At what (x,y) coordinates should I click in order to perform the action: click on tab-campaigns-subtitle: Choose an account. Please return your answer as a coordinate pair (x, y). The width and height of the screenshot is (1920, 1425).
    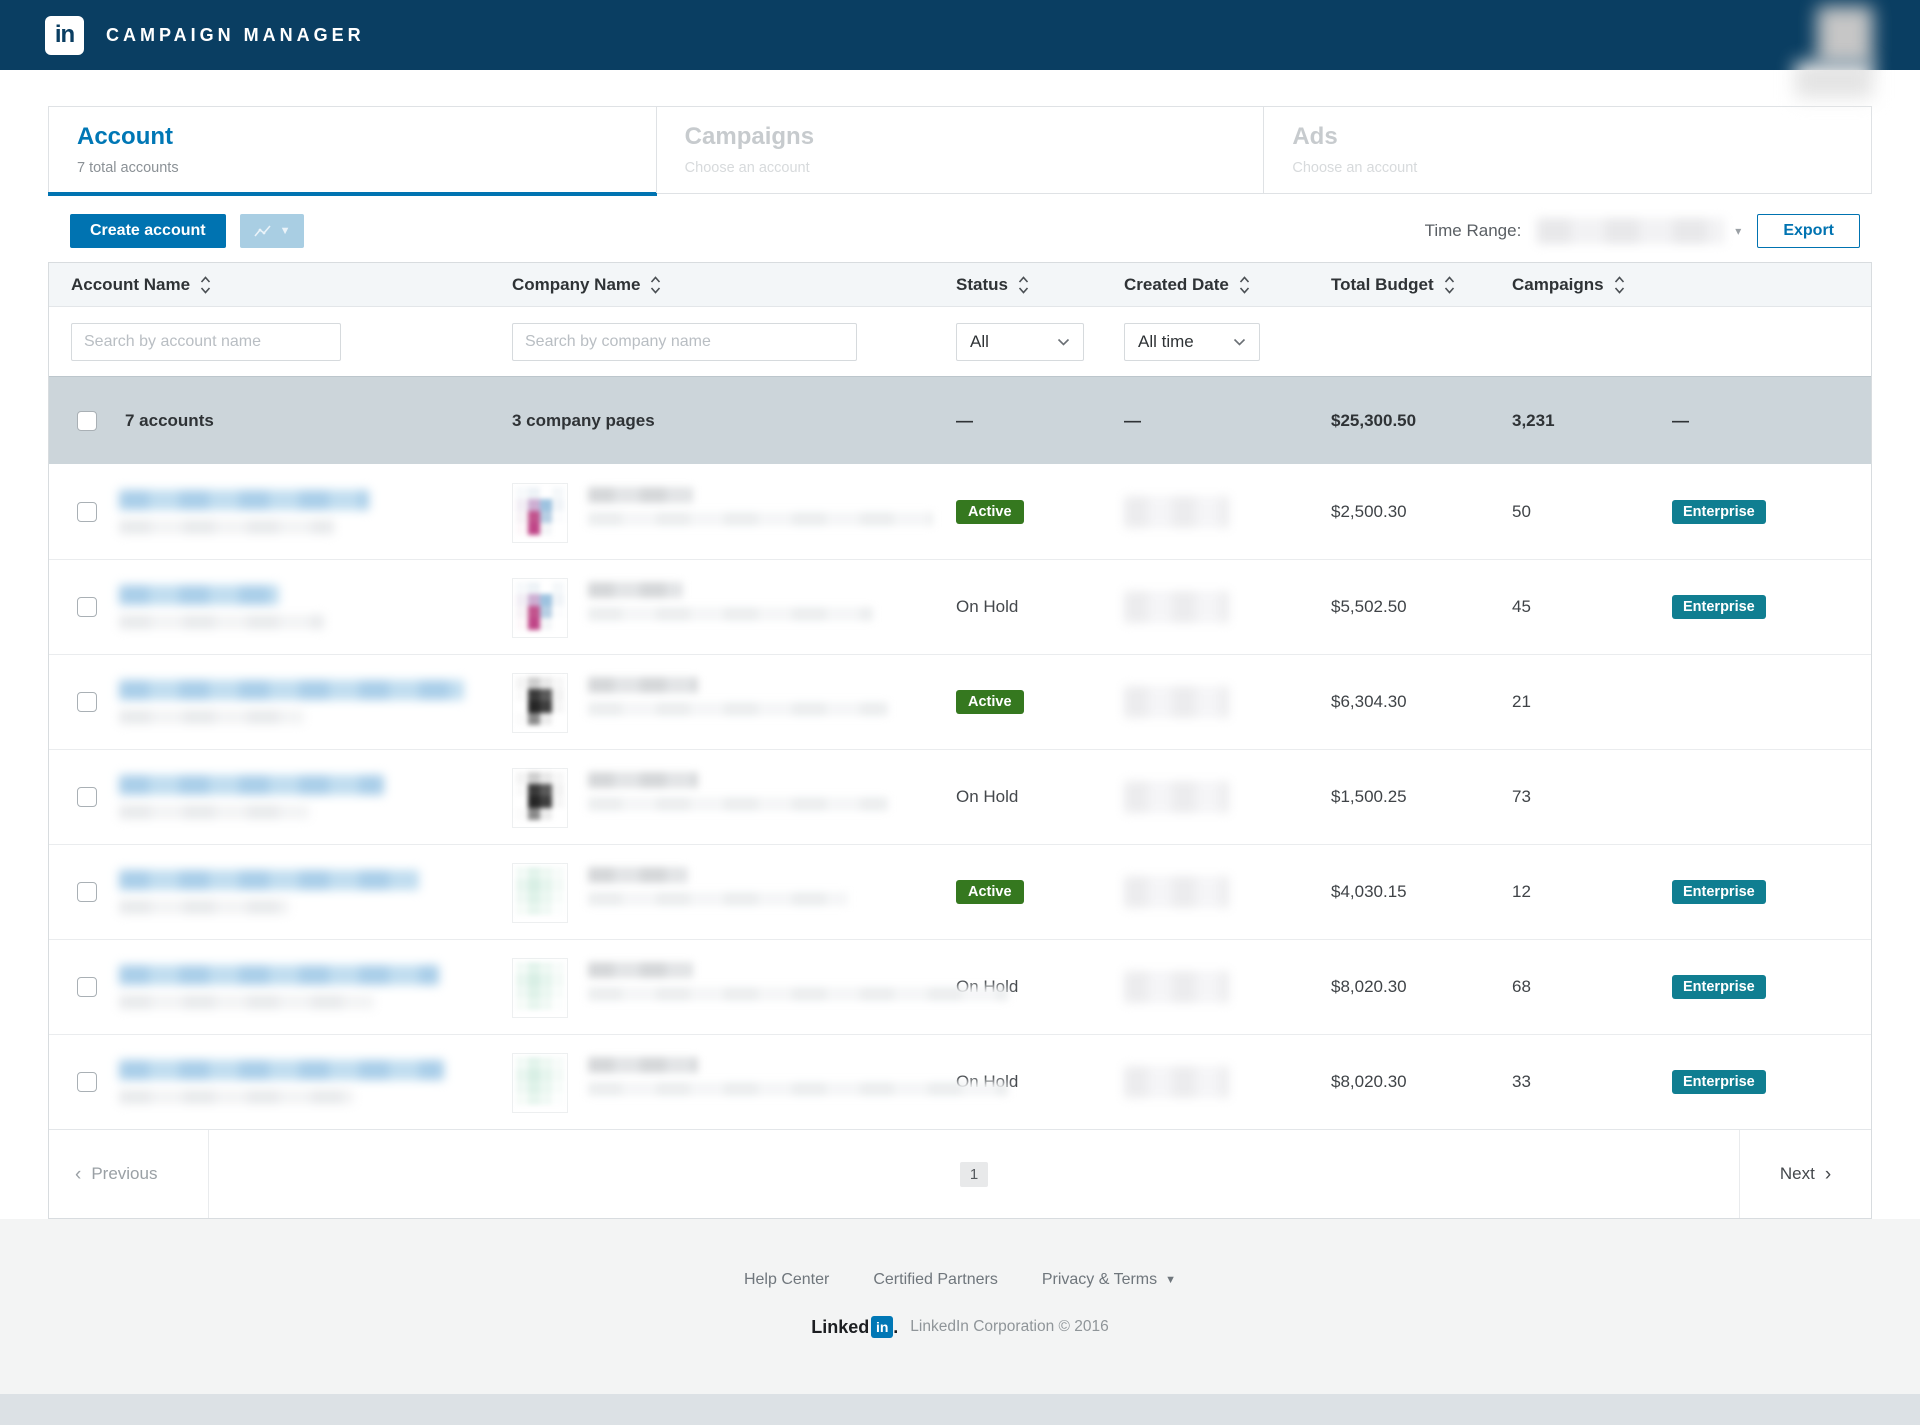
    Looking at the image, I should click on (747, 168).